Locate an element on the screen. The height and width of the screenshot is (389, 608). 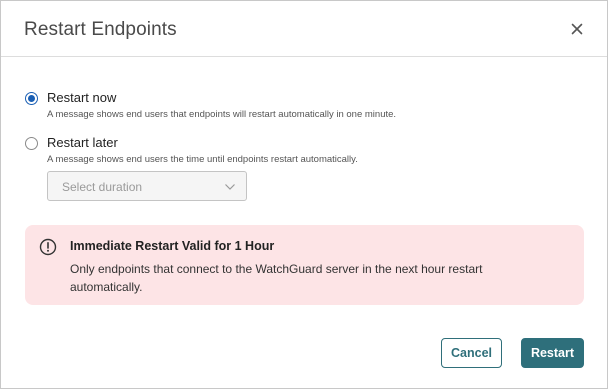
chevron-down-icon is located at coordinates (230, 187).